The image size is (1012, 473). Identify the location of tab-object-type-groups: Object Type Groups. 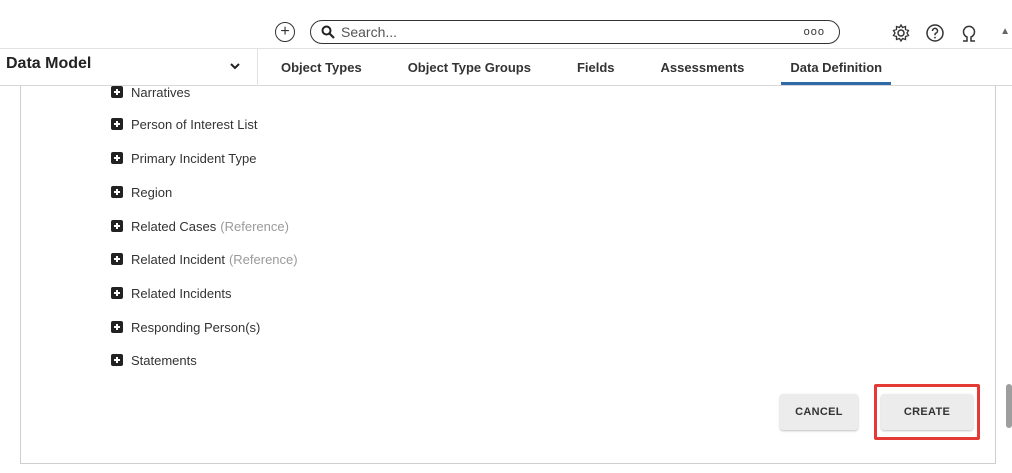
(469, 67).